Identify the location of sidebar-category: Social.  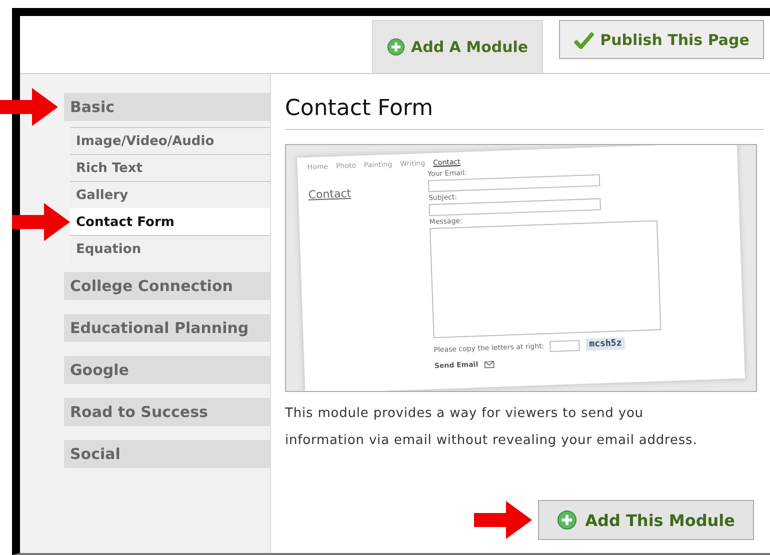
(167, 454).